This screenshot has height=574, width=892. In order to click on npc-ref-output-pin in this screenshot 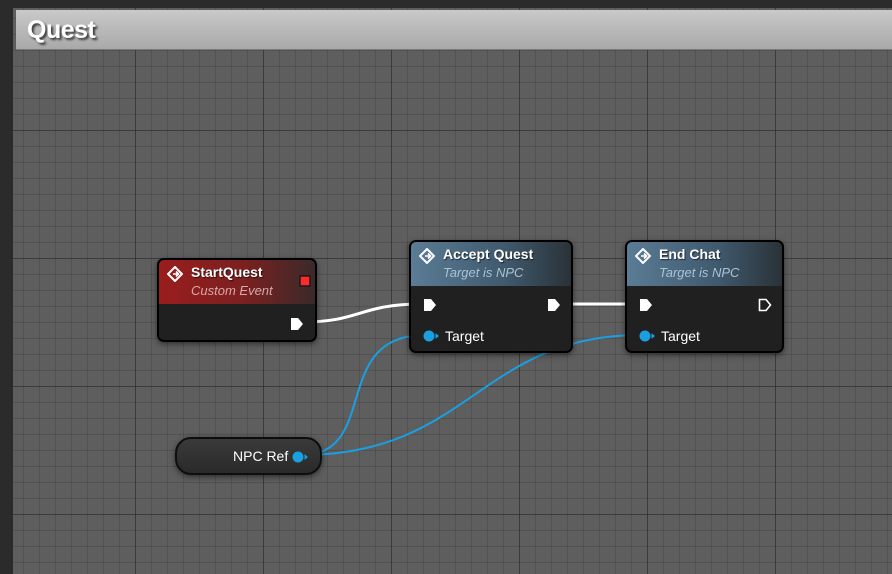, I will do `click(300, 457)`.